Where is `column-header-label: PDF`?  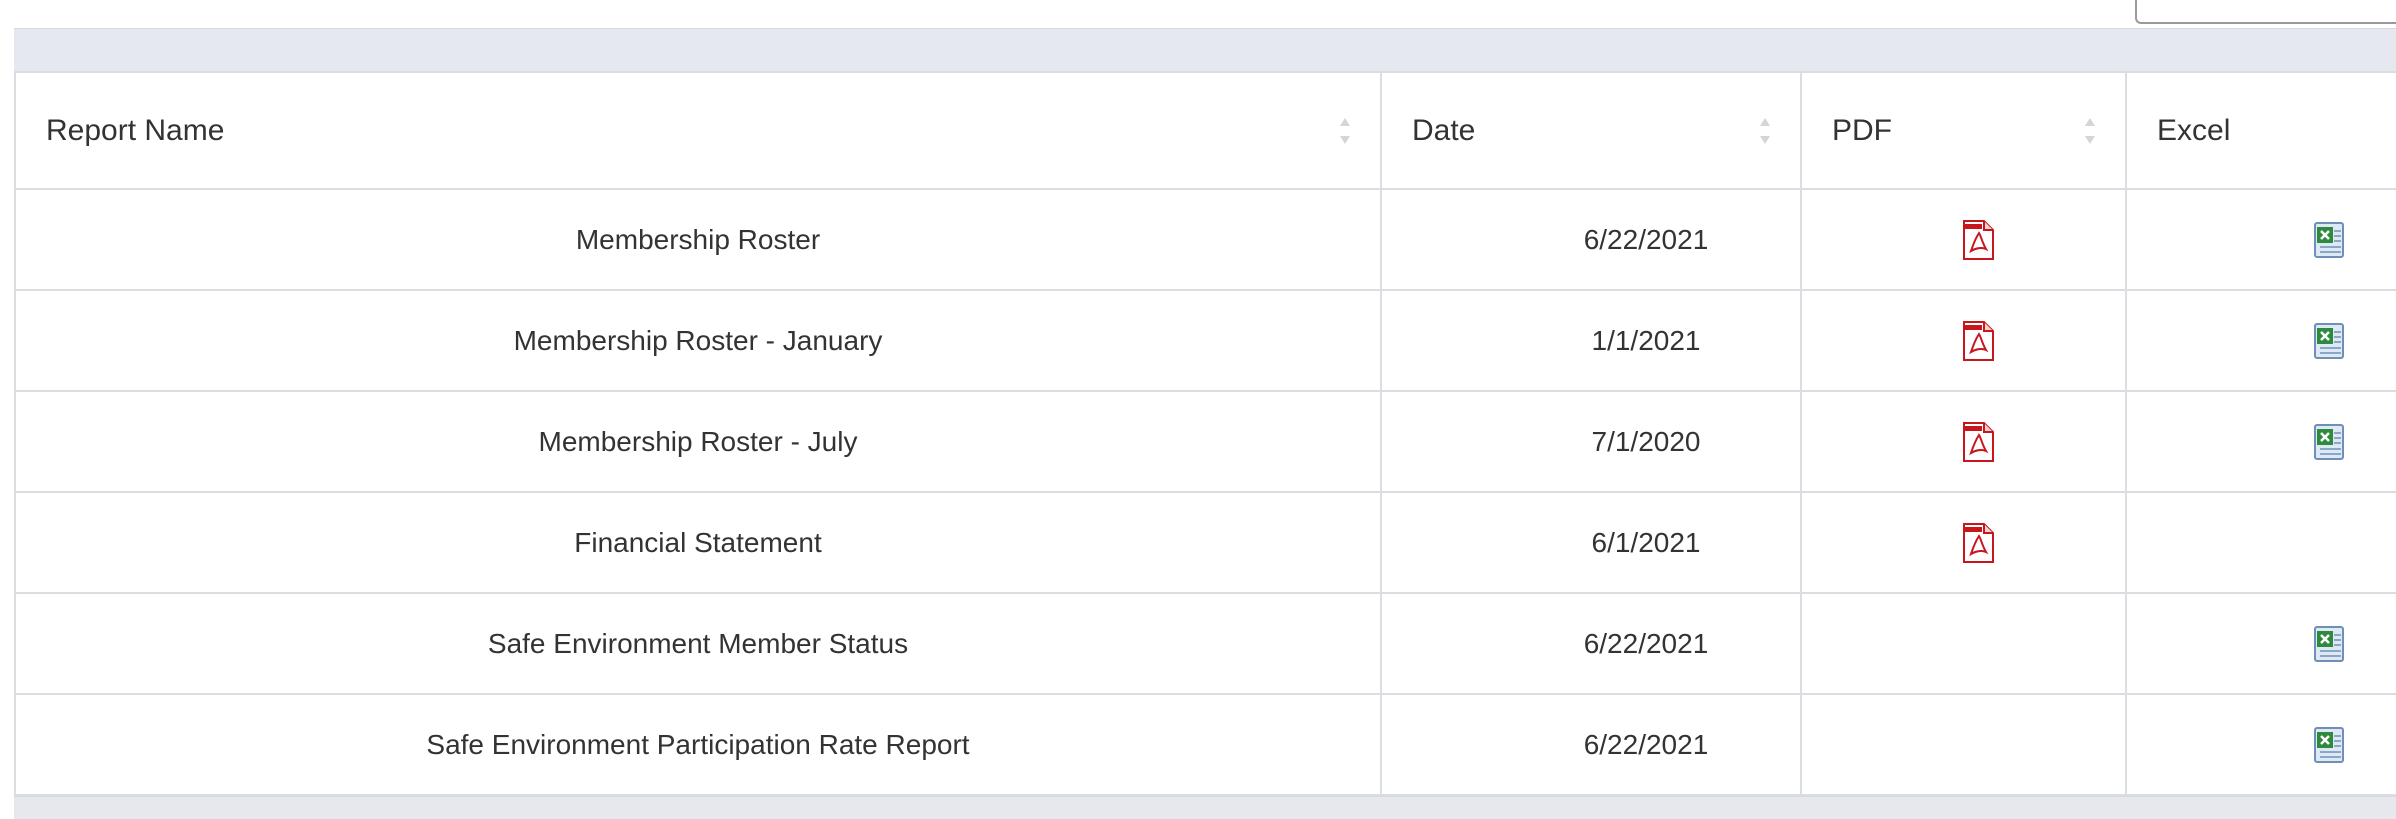 column-header-label: PDF is located at coordinates (1862, 130).